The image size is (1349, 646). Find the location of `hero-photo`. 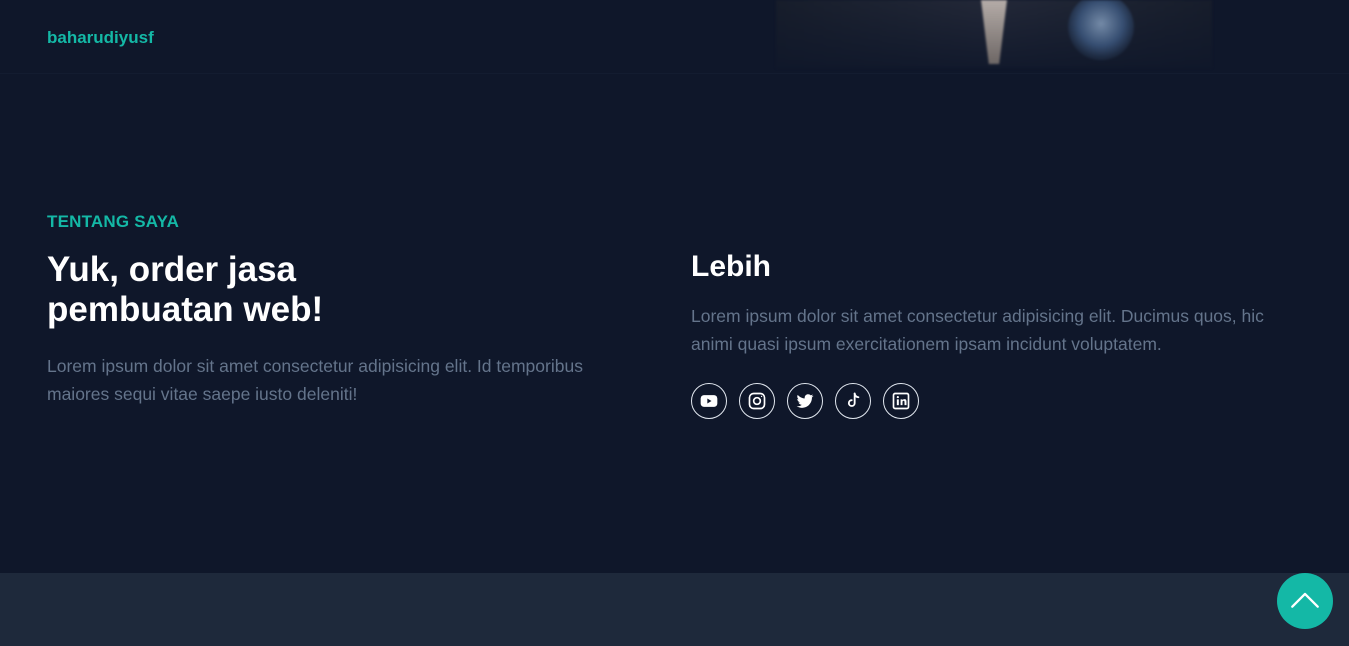

hero-photo is located at coordinates (994, 34).